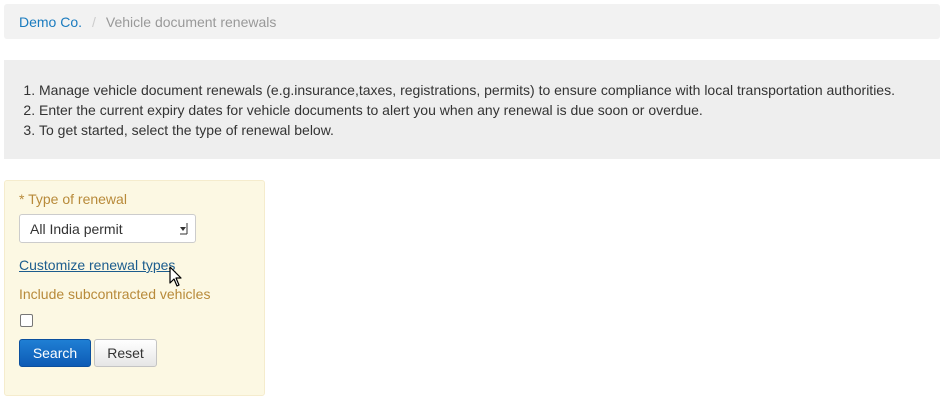 This screenshot has height=404, width=940. What do you see at coordinates (22, 199) in the screenshot?
I see `required-marker: *` at bounding box center [22, 199].